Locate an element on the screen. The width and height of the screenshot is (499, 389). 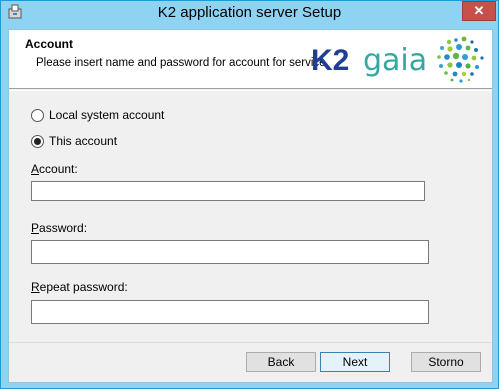
account-input is located at coordinates (228, 191).